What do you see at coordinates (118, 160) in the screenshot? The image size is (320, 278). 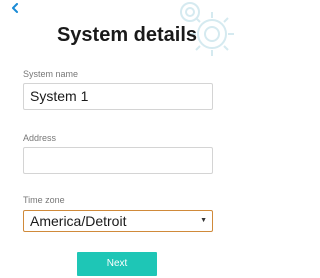 I see `address-input` at bounding box center [118, 160].